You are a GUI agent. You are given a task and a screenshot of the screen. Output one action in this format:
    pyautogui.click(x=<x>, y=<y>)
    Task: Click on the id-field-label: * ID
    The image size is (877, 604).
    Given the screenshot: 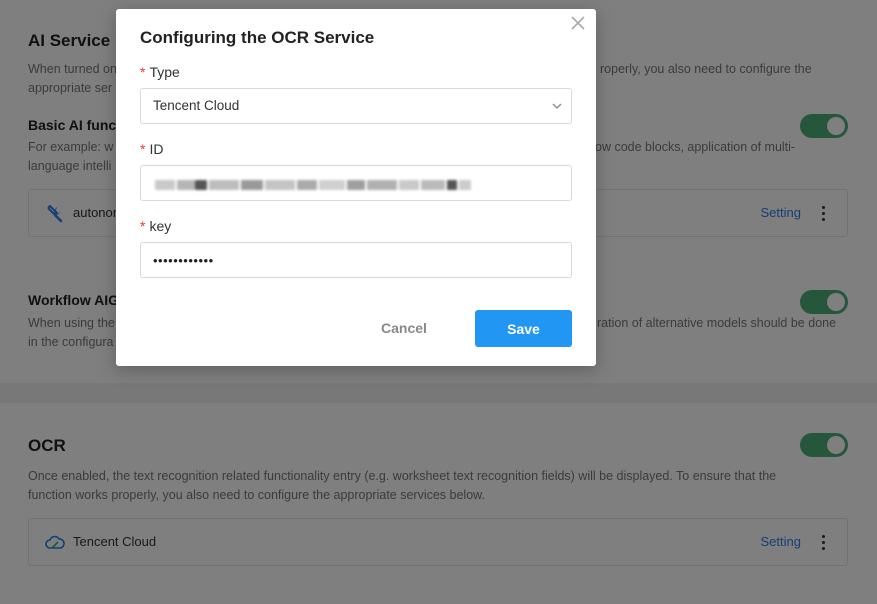 What is the action you would take?
    pyautogui.click(x=151, y=149)
    